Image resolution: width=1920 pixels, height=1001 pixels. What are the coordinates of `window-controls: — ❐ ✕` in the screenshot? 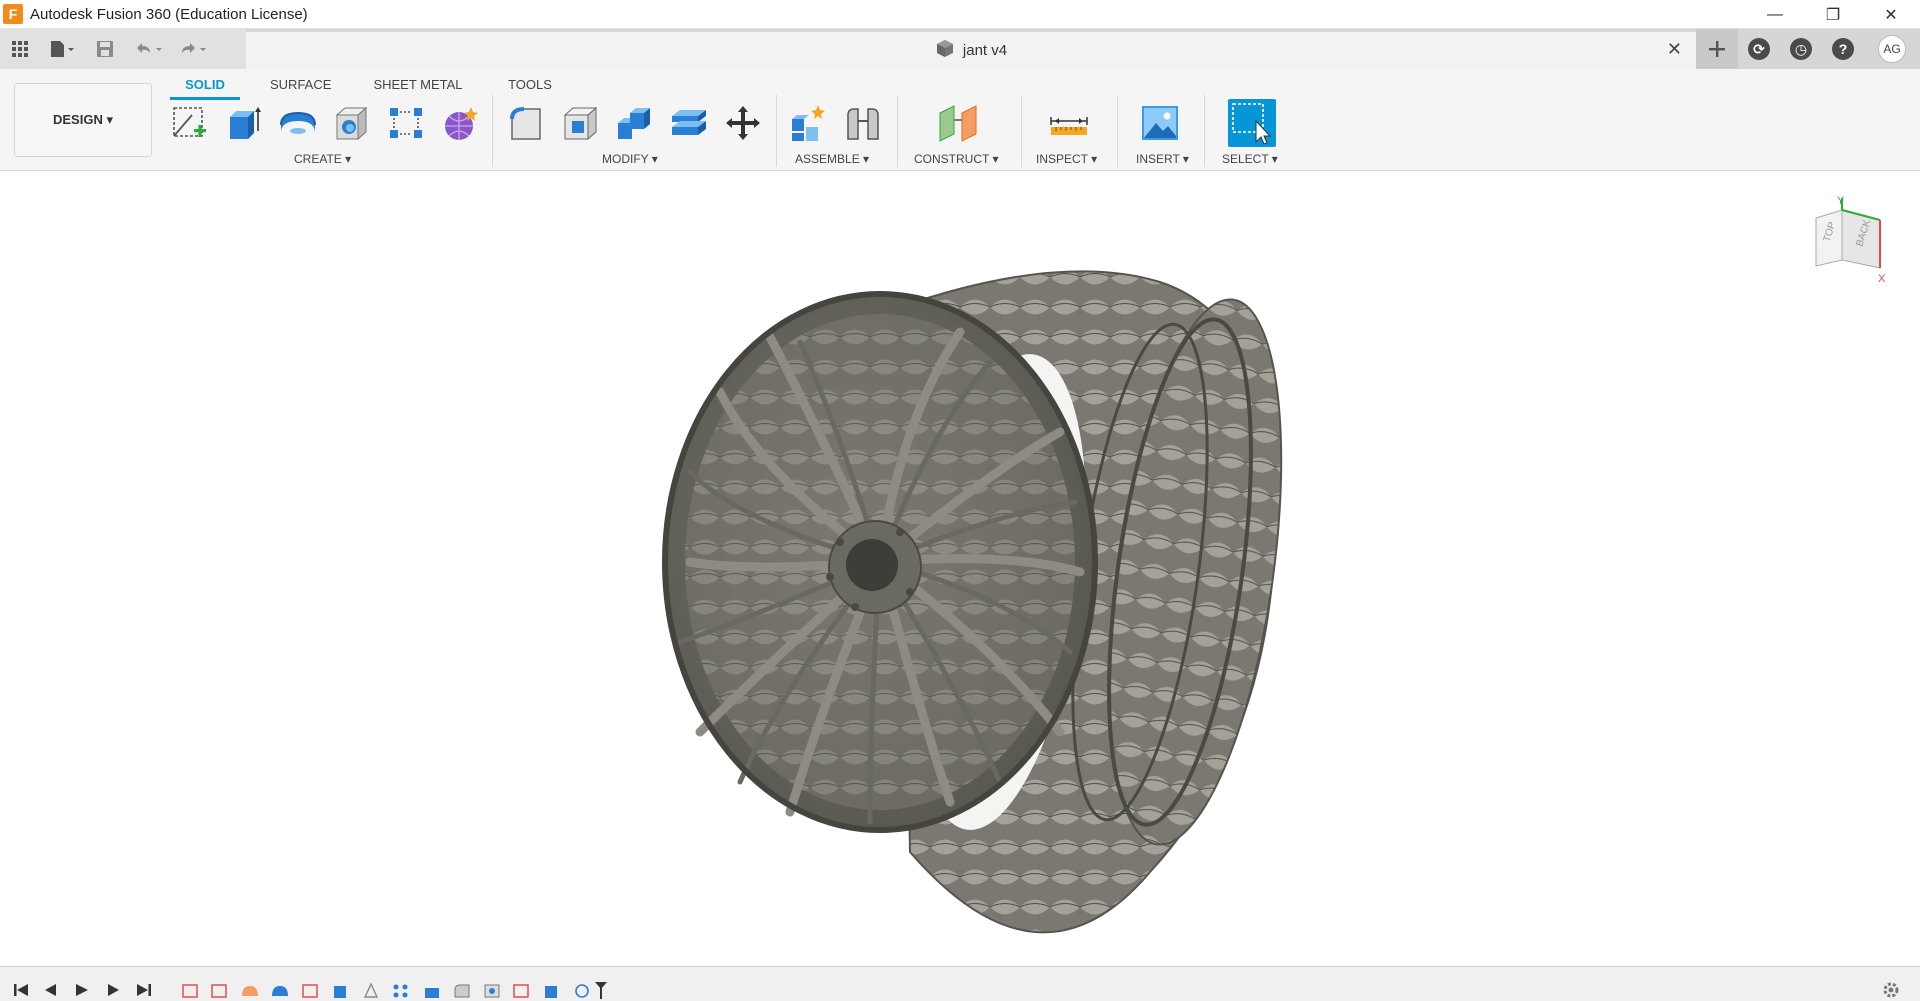 It's located at (1833, 14).